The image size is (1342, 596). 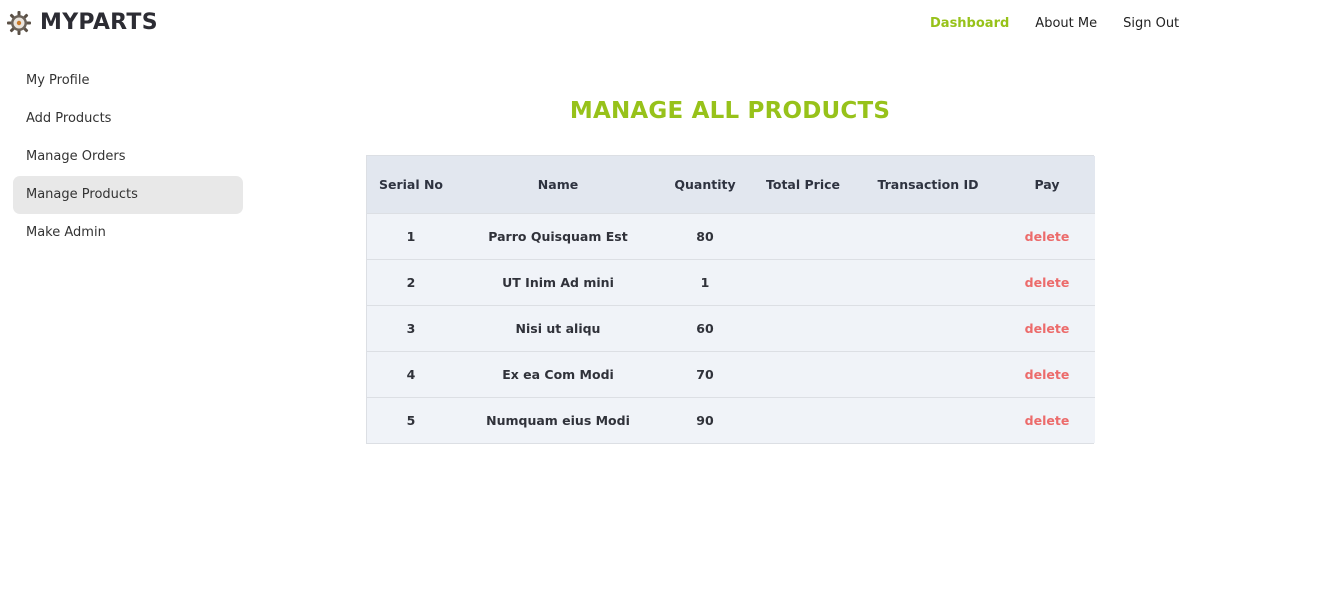 I want to click on cell-quantity: 90, so click(x=705, y=419).